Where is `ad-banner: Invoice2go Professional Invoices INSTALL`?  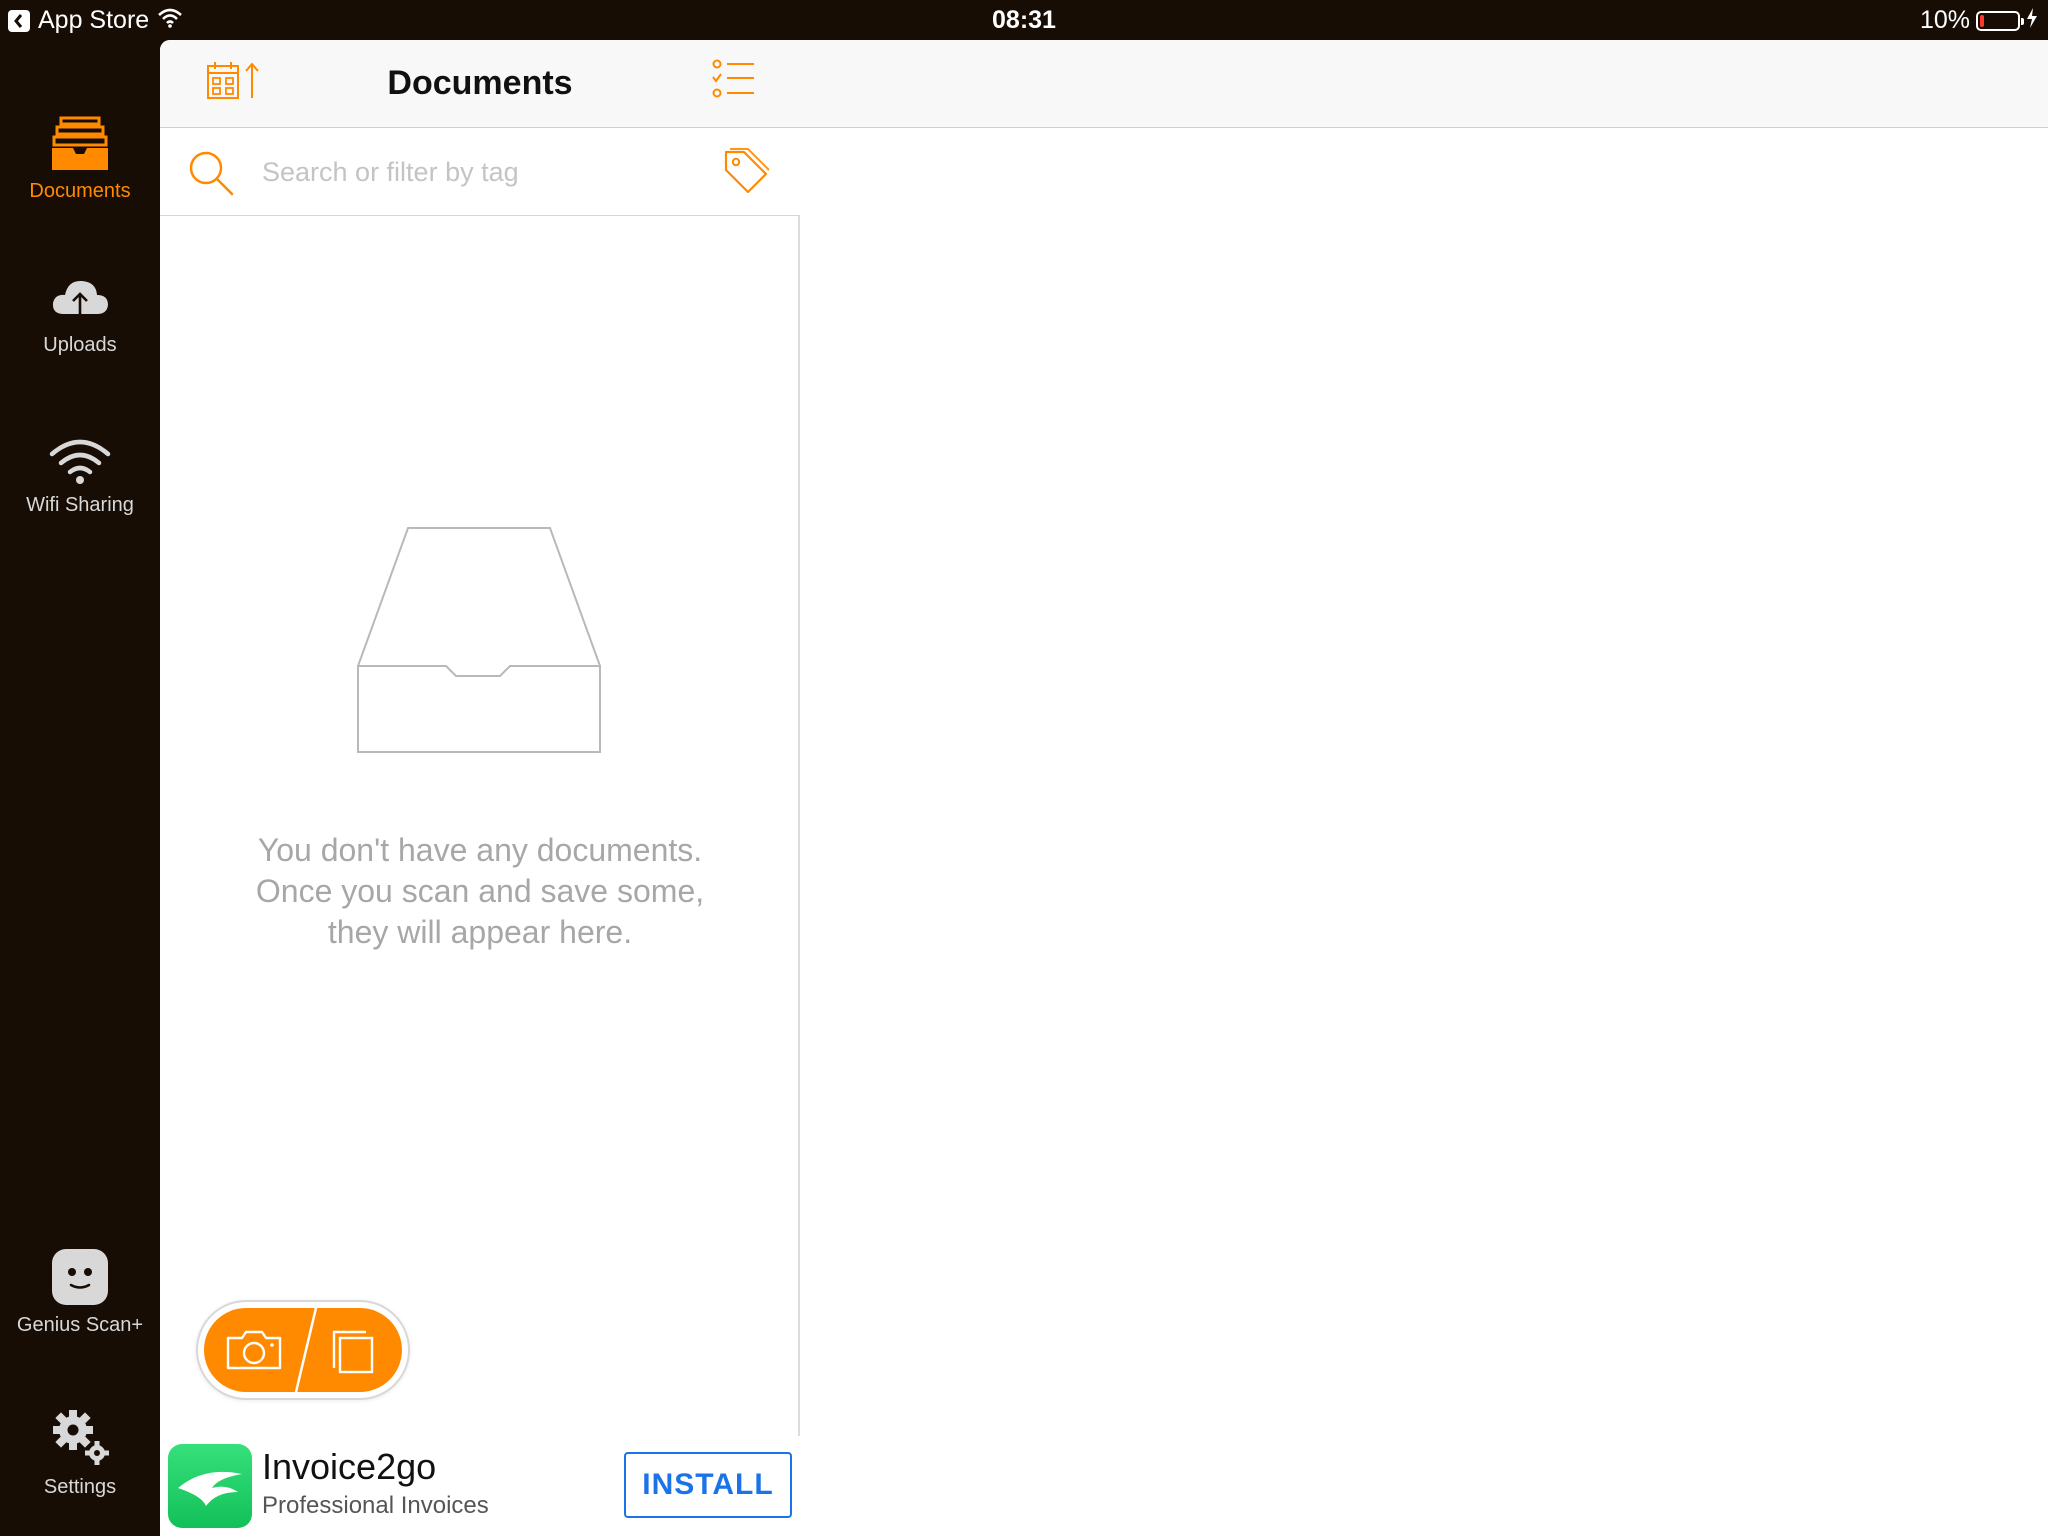
ad-banner: Invoice2go Professional Invoices INSTALL is located at coordinates (480, 1486).